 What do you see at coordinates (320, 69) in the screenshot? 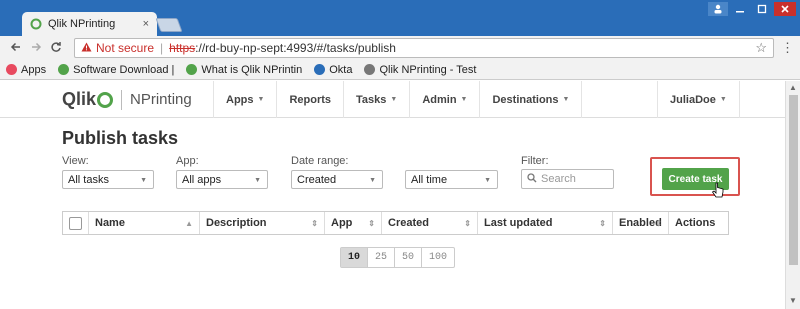
I see `okta-icon` at bounding box center [320, 69].